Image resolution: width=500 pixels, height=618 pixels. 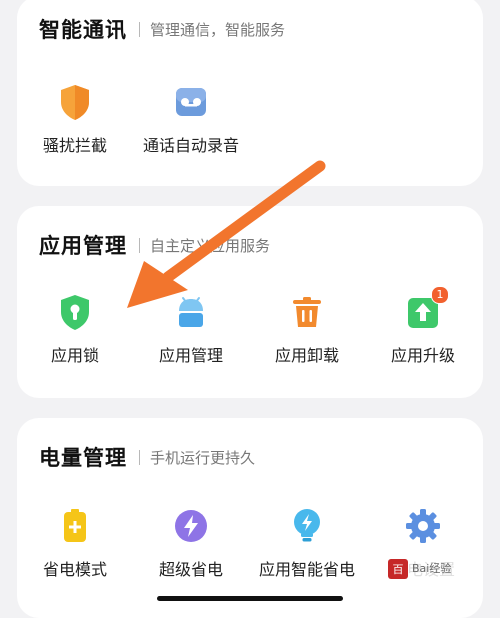 I want to click on item-label: 骚扰拦截, so click(x=74, y=145).